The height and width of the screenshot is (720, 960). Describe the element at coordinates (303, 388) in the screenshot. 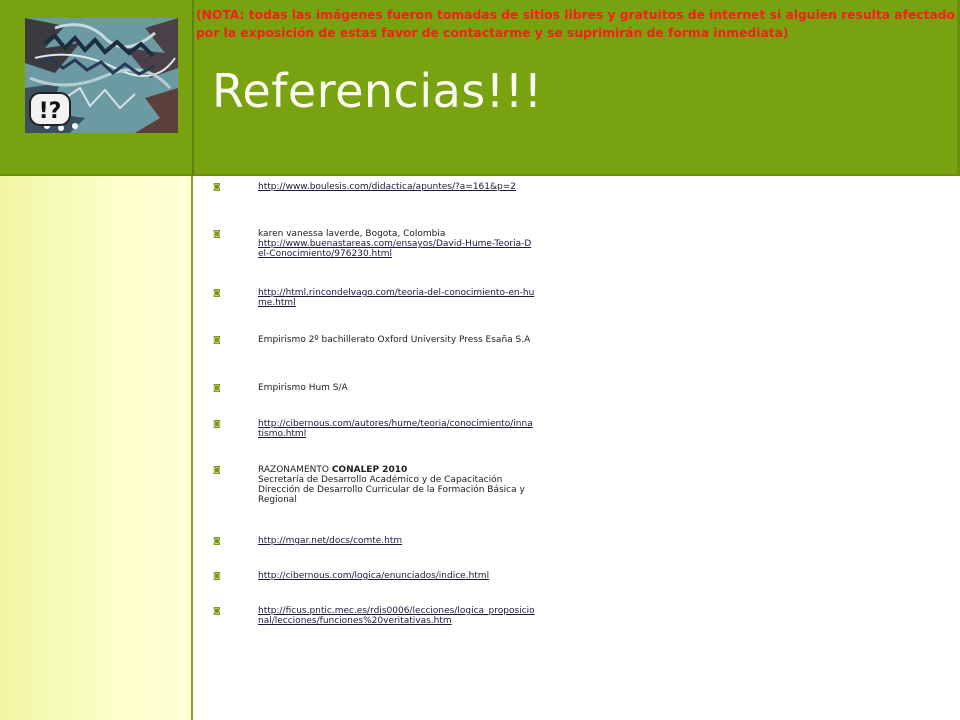

I see `reference-text: Empirismo Hum S/A` at that location.